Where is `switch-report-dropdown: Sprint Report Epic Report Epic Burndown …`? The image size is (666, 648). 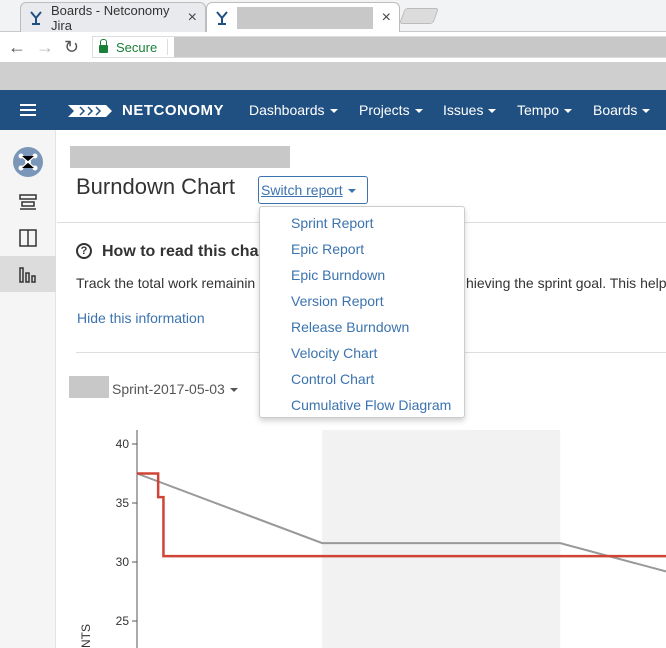 switch-report-dropdown: Sprint Report Epic Report Epic Burndown … is located at coordinates (362, 312).